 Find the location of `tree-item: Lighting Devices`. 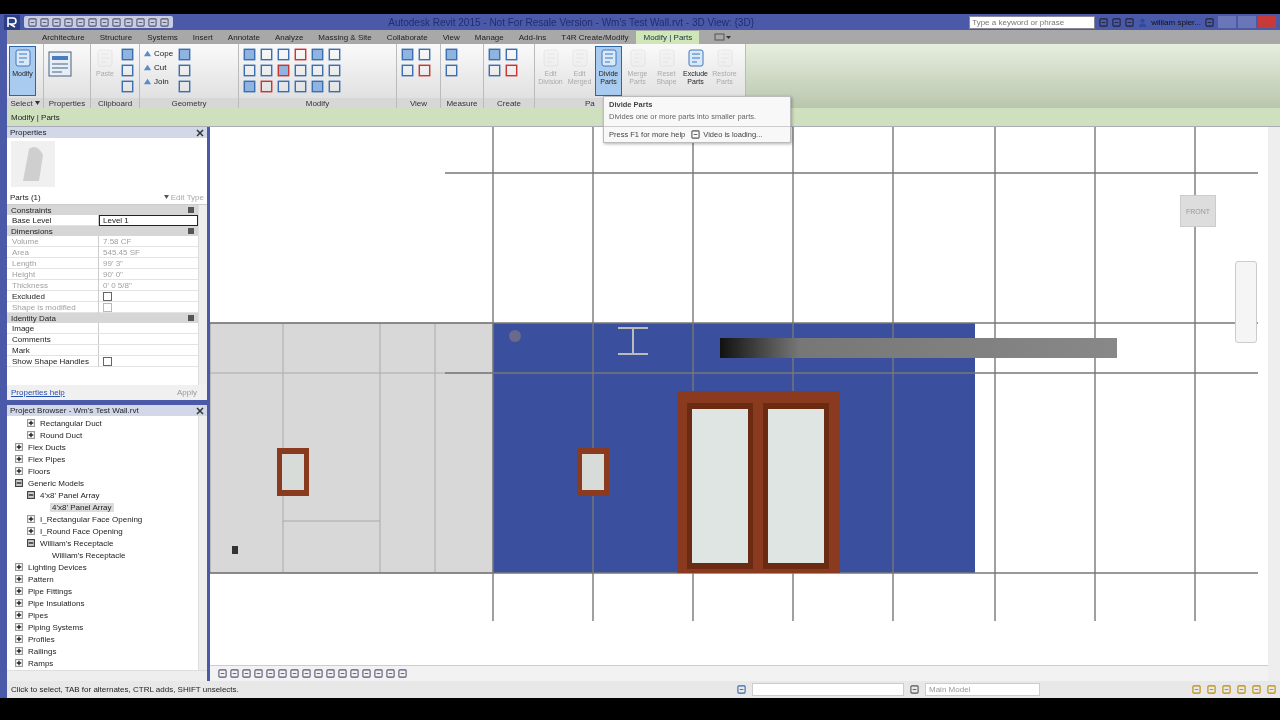

tree-item: Lighting Devices is located at coordinates (57, 567).